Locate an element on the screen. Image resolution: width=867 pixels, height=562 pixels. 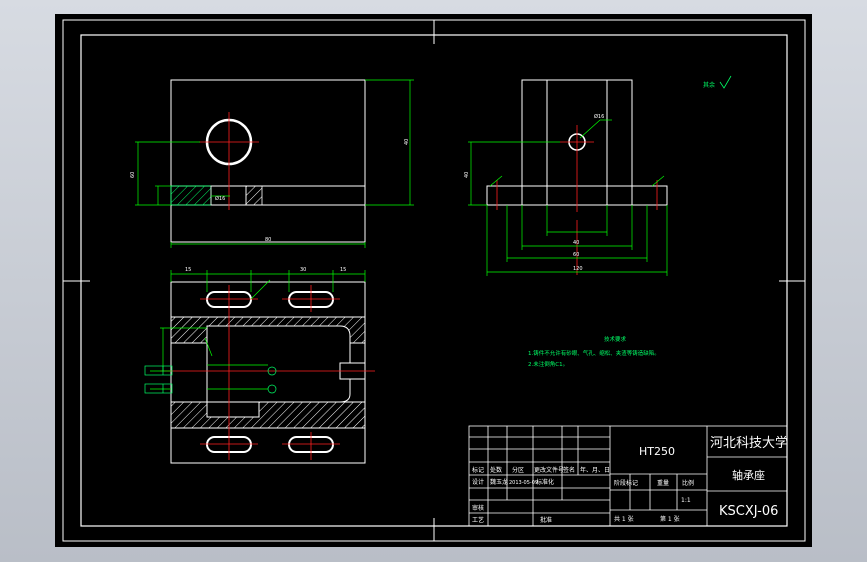
side-total-dim: 120 is located at coordinates (578, 269).